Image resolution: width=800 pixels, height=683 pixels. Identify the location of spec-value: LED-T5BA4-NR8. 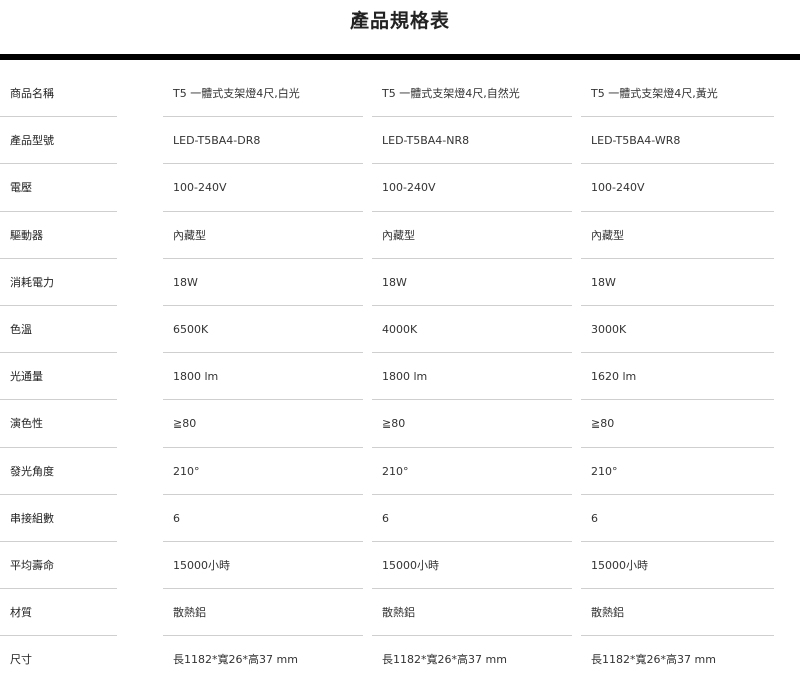
(426, 141).